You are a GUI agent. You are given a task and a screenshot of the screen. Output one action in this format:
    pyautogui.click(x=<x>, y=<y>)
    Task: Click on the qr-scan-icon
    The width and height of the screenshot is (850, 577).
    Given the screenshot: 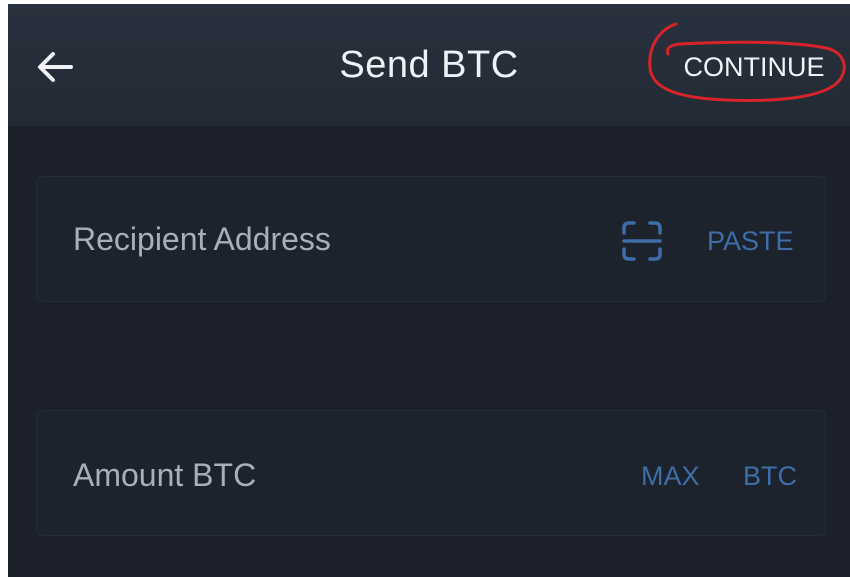 What is the action you would take?
    pyautogui.click(x=642, y=241)
    